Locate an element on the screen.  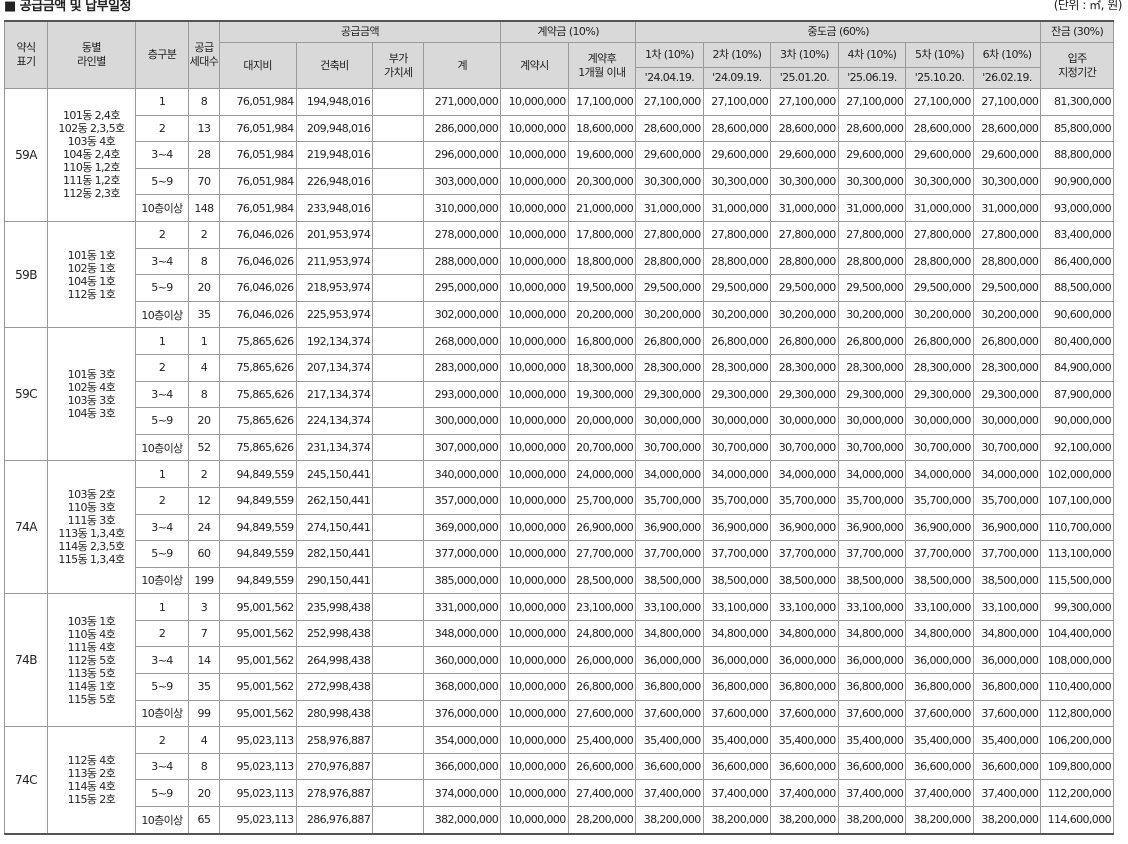
total-cell: 268,000,000 is located at coordinates (462, 341).